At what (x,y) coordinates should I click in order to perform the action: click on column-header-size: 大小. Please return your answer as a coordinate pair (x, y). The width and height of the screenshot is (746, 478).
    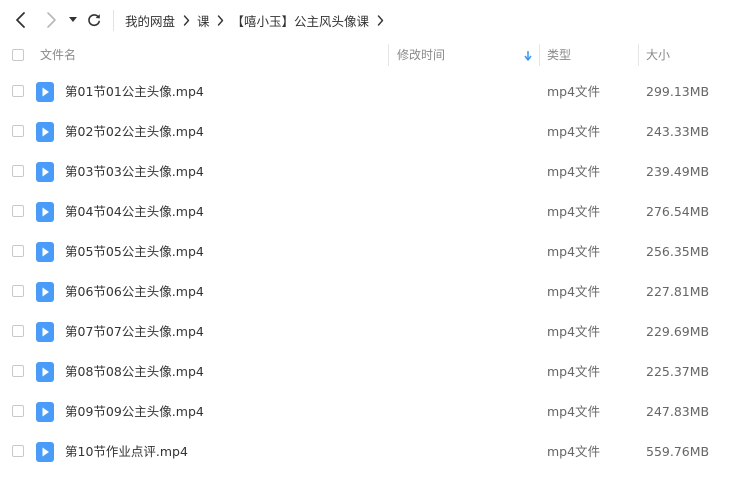
    Looking at the image, I should click on (691, 56).